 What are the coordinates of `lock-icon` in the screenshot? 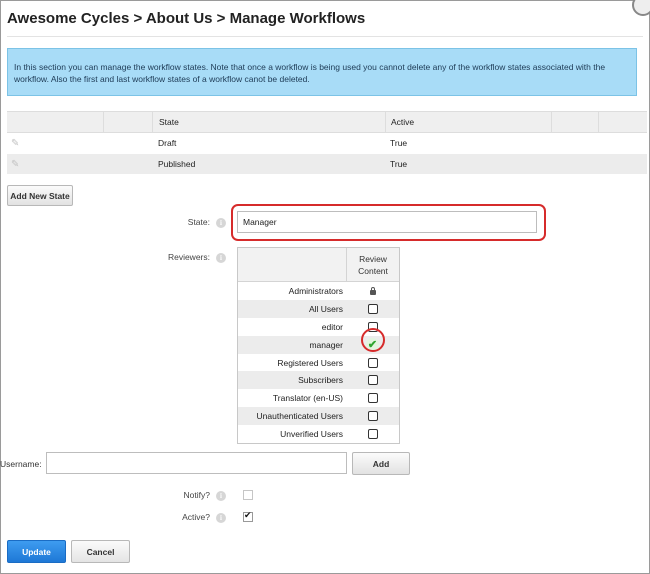 It's located at (372, 290).